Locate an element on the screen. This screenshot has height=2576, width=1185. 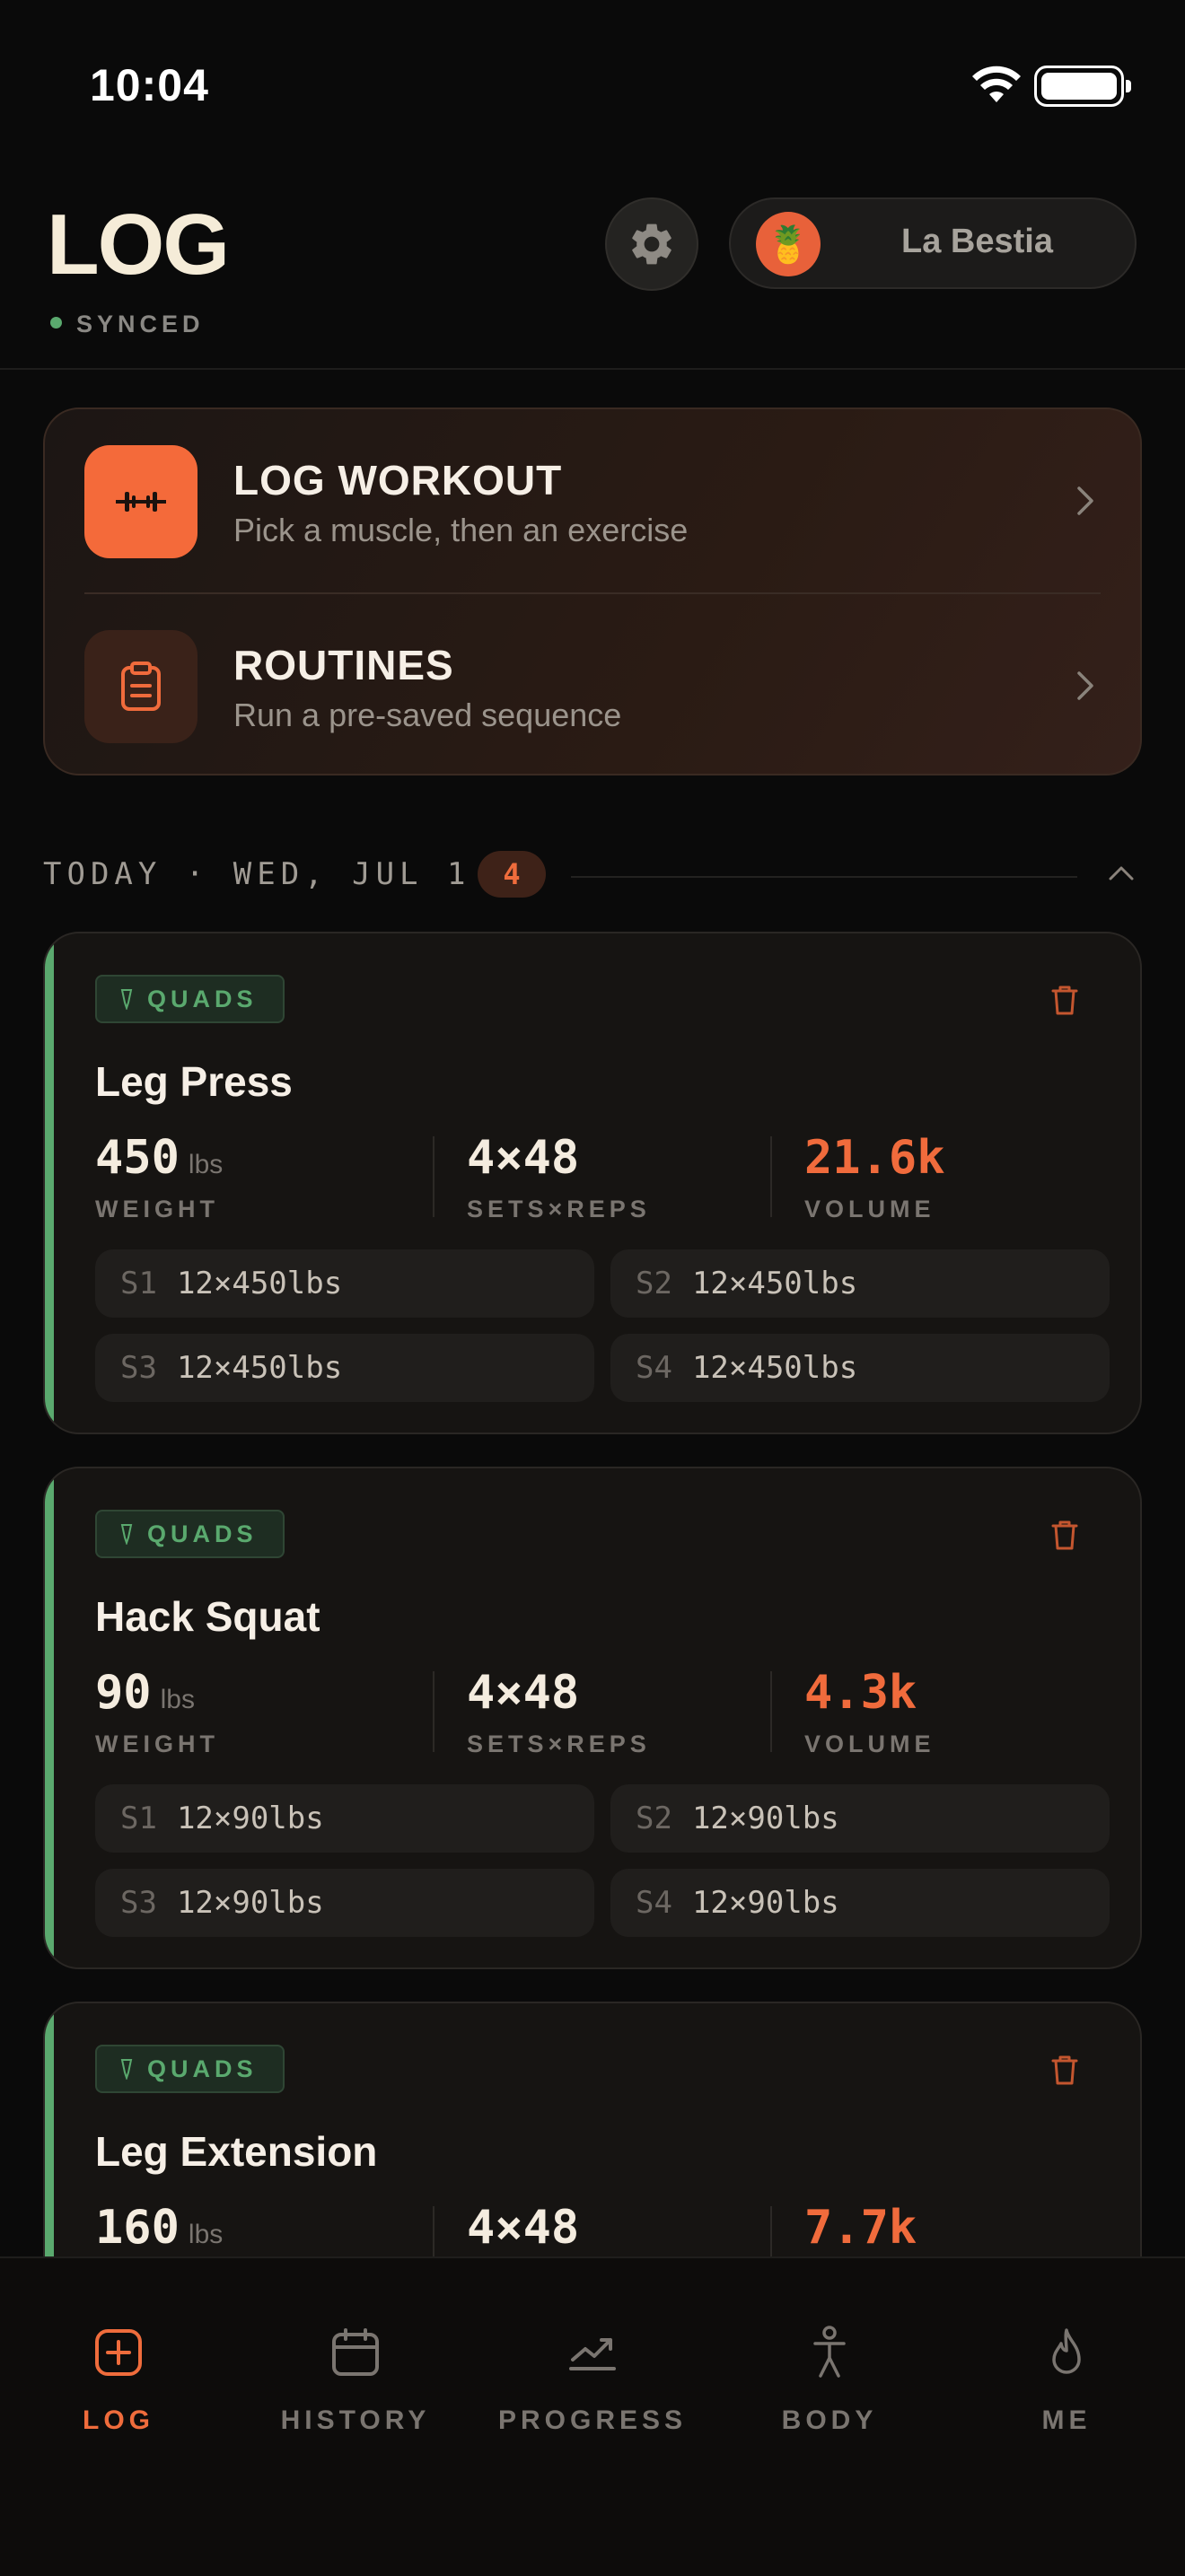
avatar: 🍍 is located at coordinates (788, 244).